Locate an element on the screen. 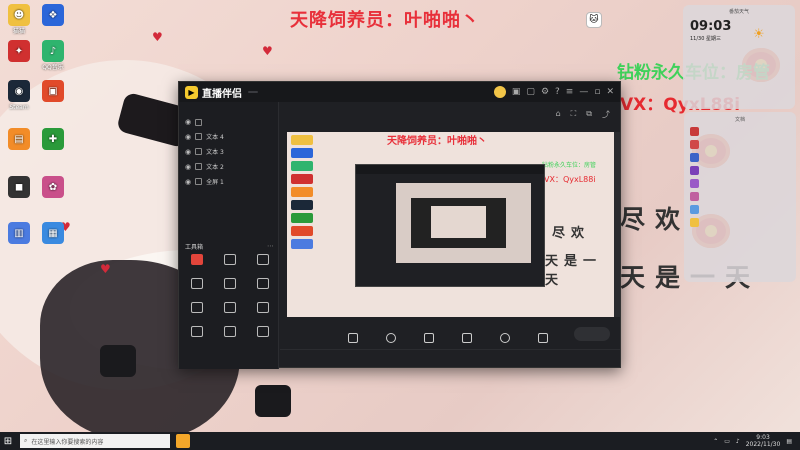 The height and width of the screenshot is (450, 800). desktop-icon: ▤ is located at coordinates (19, 140).